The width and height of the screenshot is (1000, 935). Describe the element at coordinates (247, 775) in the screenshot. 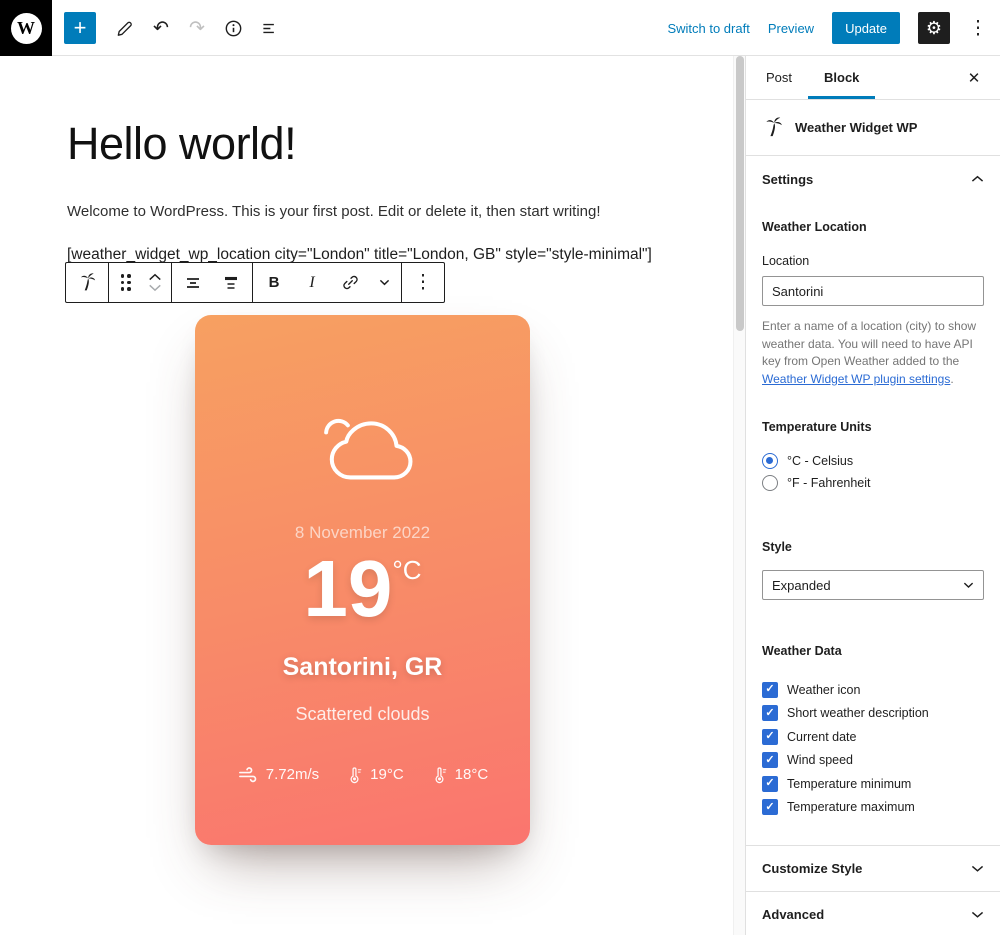

I see `wind-icon` at that location.